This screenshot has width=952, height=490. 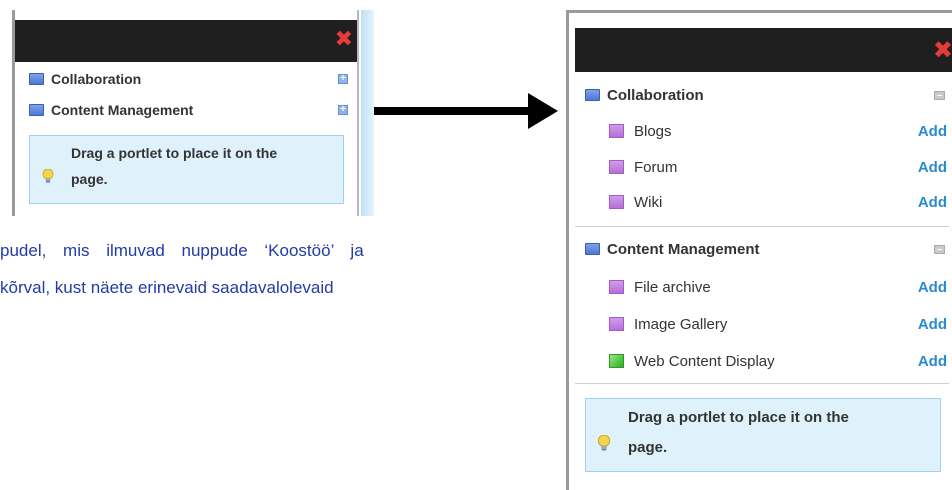 What do you see at coordinates (778, 202) in the screenshot?
I see `portlet-item-wiki: Wiki Add` at bounding box center [778, 202].